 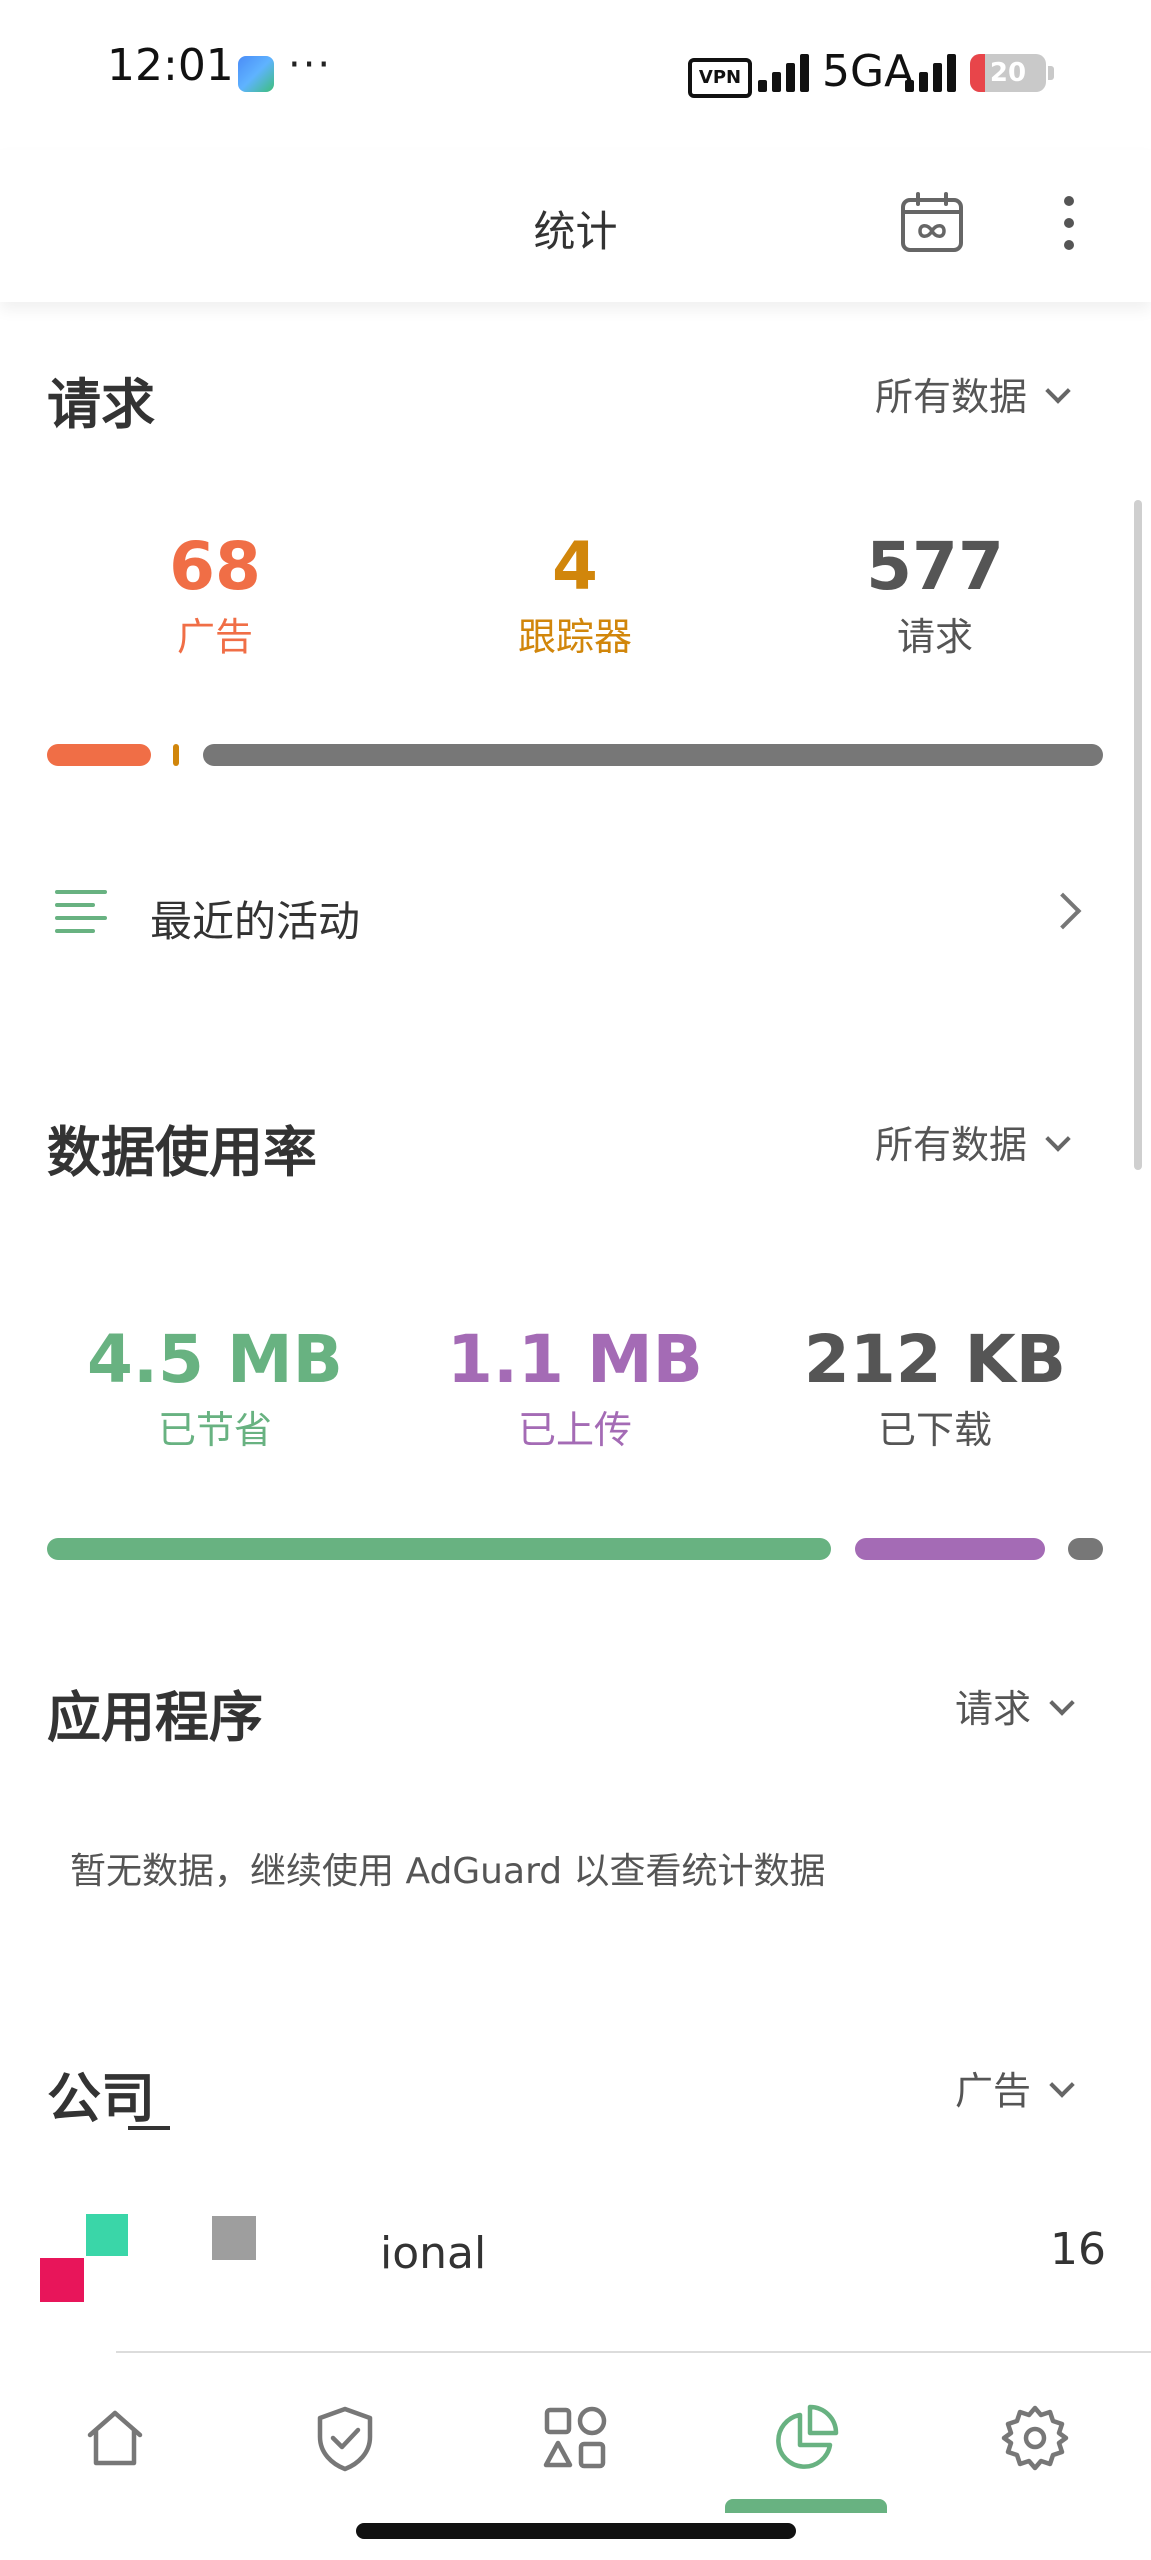 I want to click on shield-icon, so click(x=345, y=2438).